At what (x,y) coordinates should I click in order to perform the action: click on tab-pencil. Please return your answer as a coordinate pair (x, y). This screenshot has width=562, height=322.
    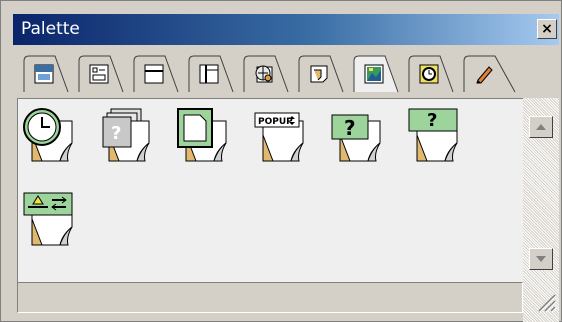
    Looking at the image, I should click on (489, 74).